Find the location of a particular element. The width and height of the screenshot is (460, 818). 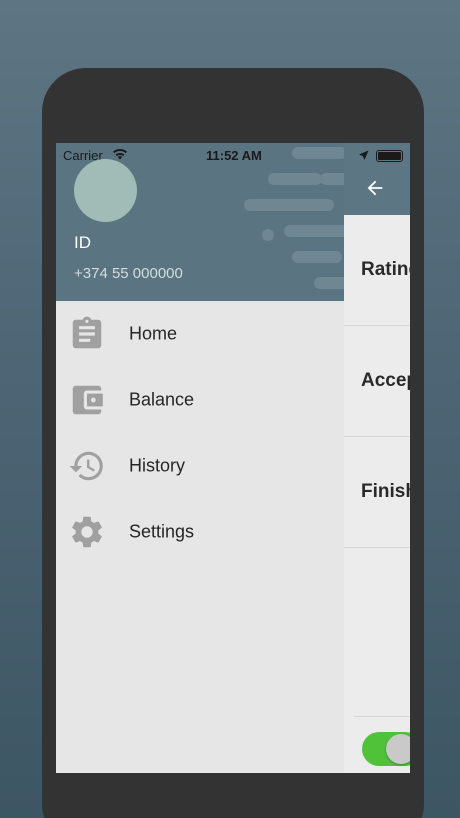

accepted-row: Accepted is located at coordinates (377, 381).